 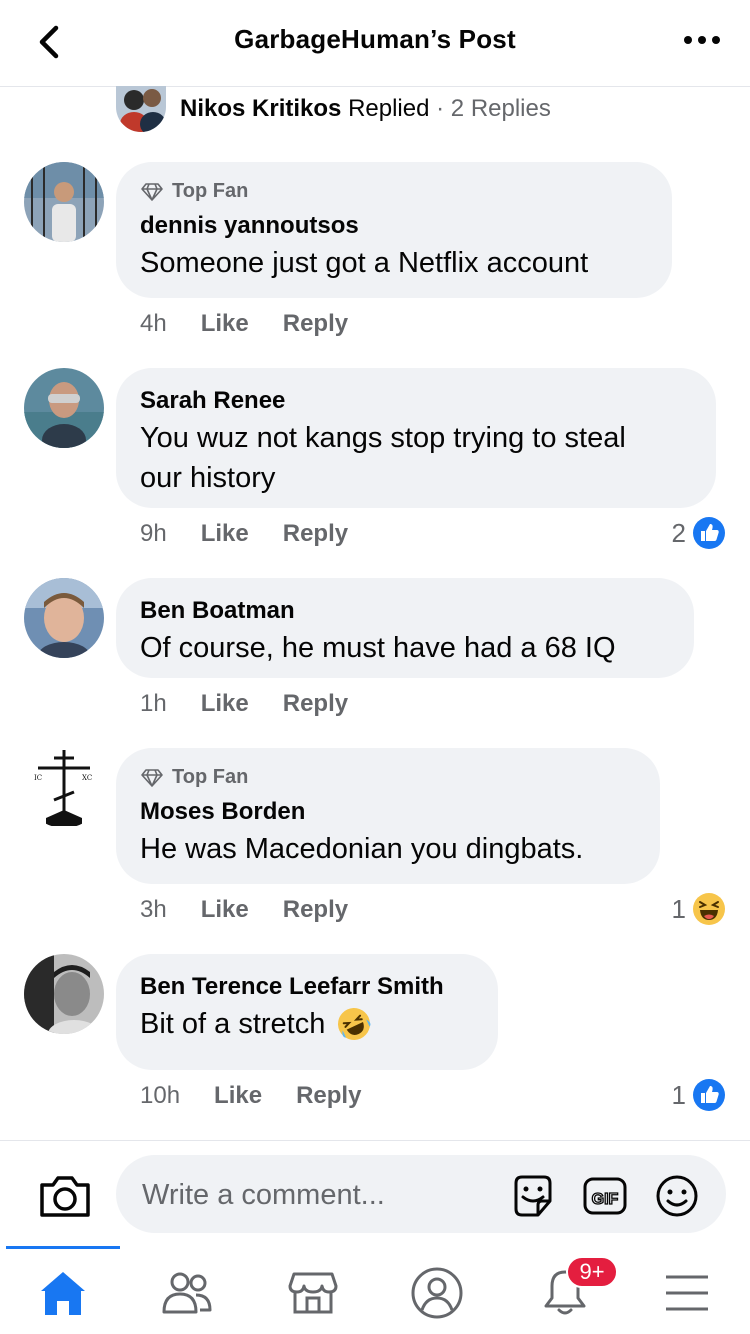 I want to click on comment-text-line: our history, so click(x=208, y=478).